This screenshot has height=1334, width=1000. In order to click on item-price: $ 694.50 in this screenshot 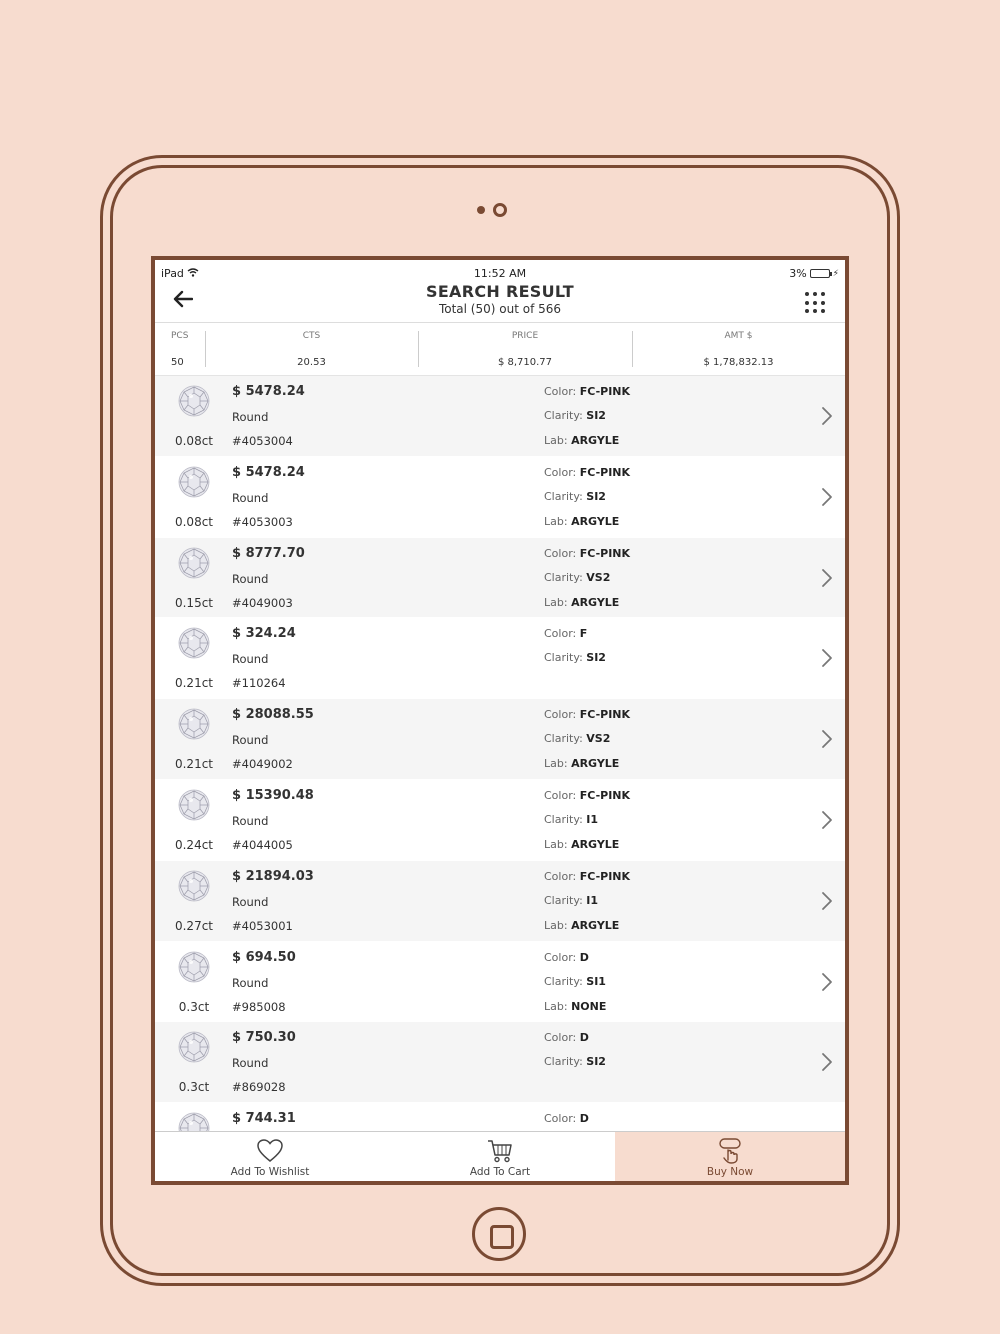, I will do `click(264, 957)`.